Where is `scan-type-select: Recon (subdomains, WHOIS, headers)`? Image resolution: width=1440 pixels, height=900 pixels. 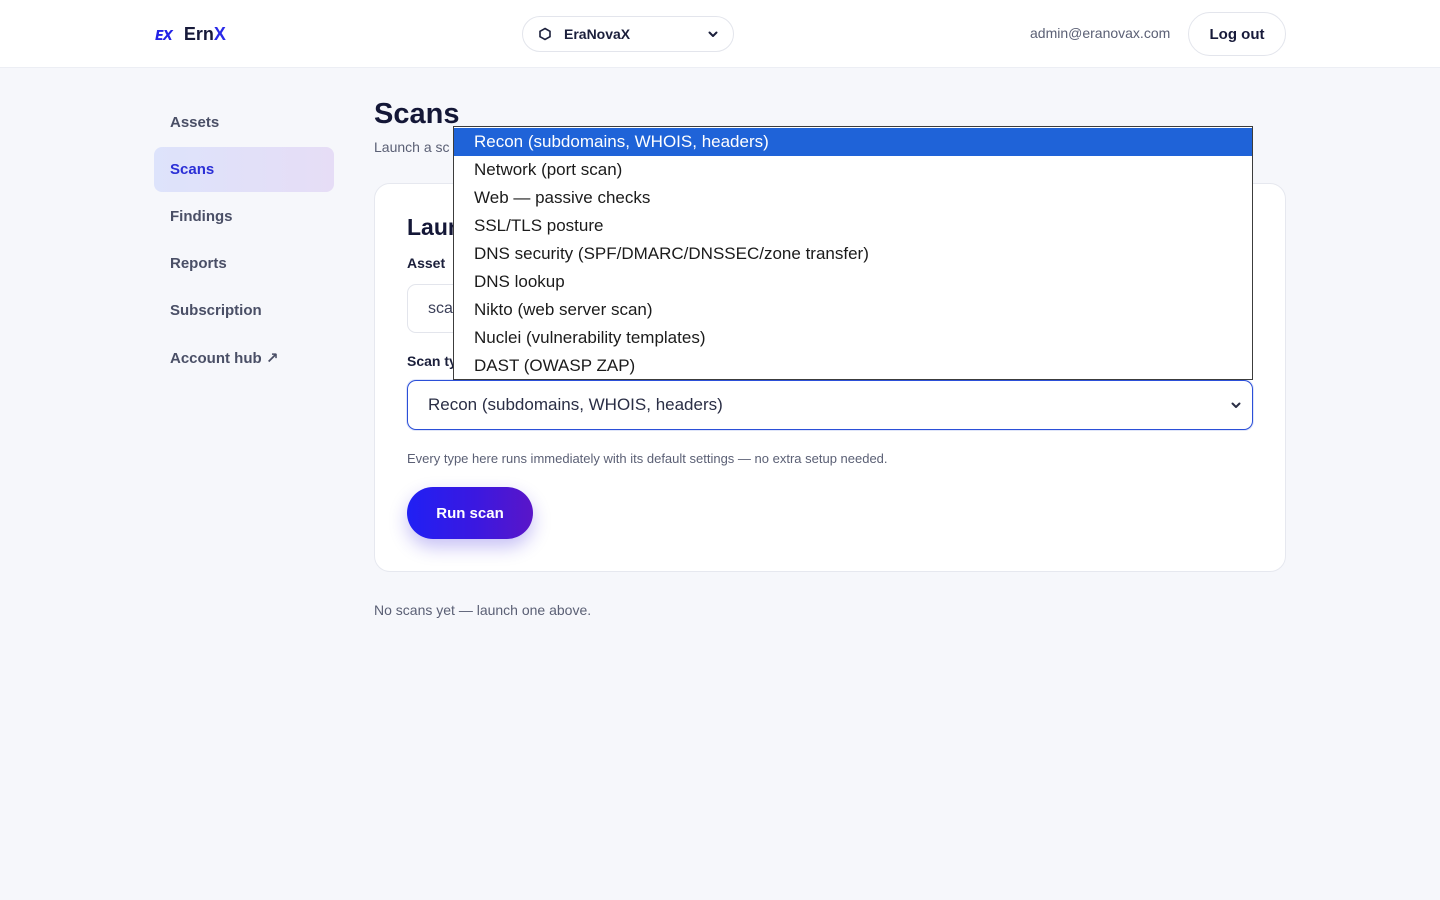
scan-type-select: Recon (subdomains, WHOIS, headers) is located at coordinates (830, 405).